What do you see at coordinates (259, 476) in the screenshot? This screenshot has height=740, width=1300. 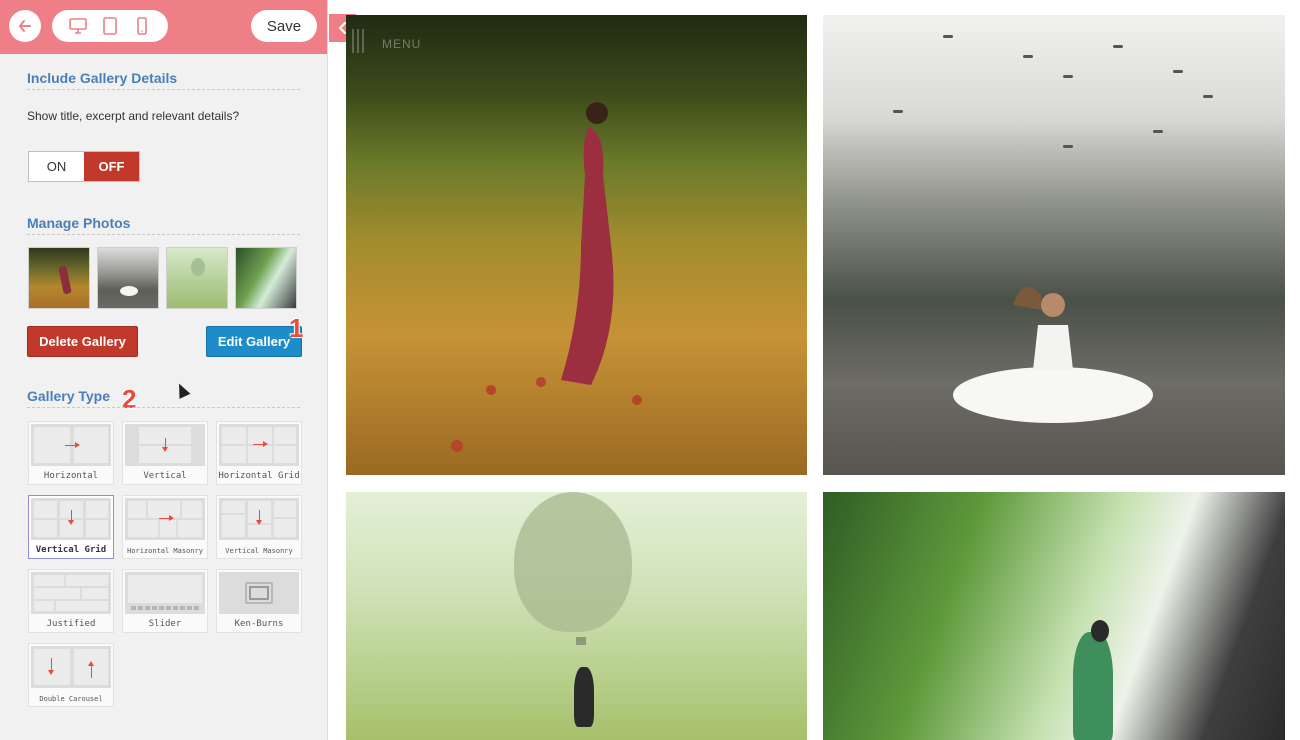 I see `gallery-type-label: Horizontal Grid` at bounding box center [259, 476].